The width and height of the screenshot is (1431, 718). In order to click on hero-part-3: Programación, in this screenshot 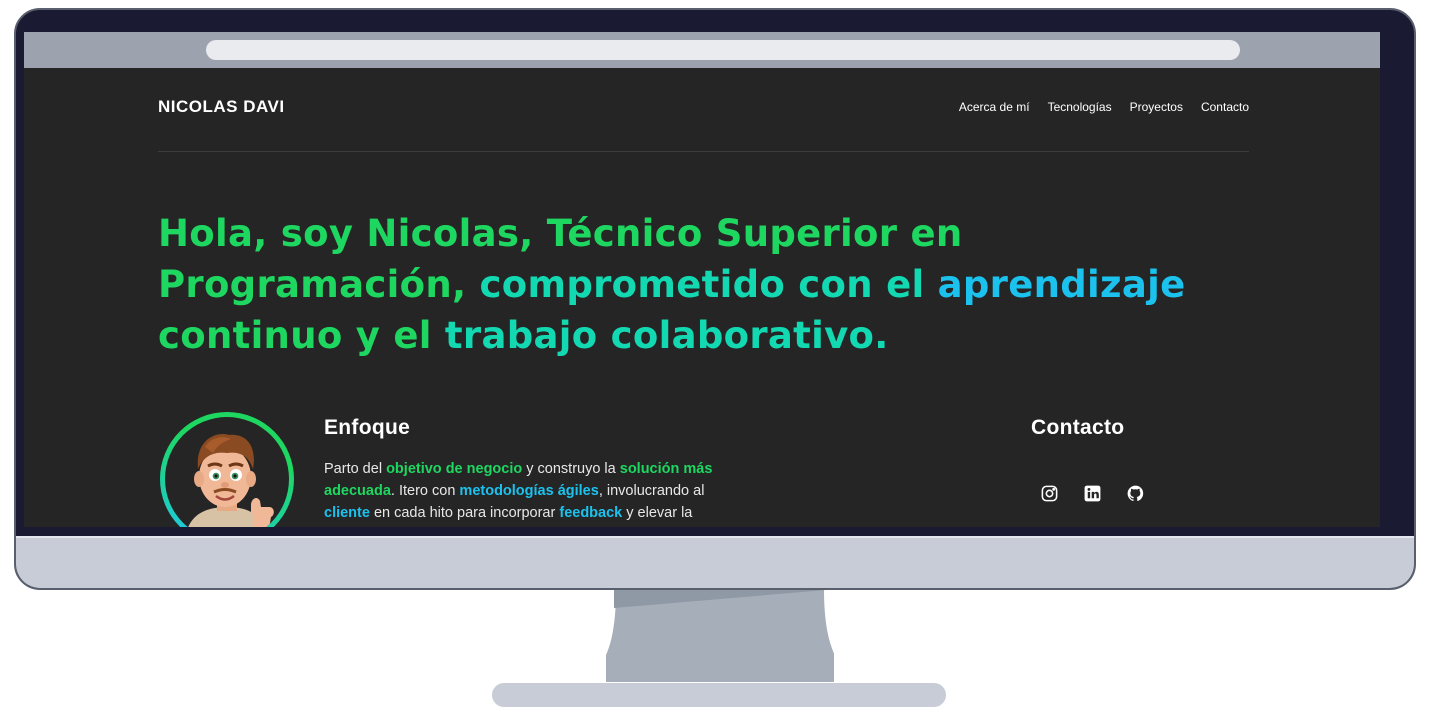, I will do `click(319, 284)`.